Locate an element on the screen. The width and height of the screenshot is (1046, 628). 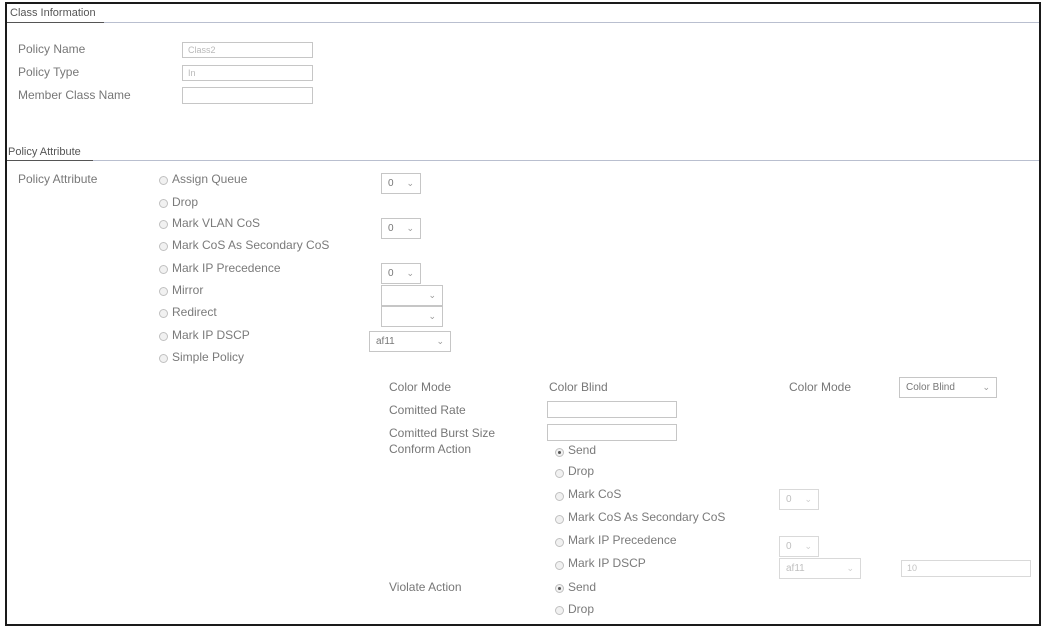
conform-send-radio is located at coordinates (559, 452).